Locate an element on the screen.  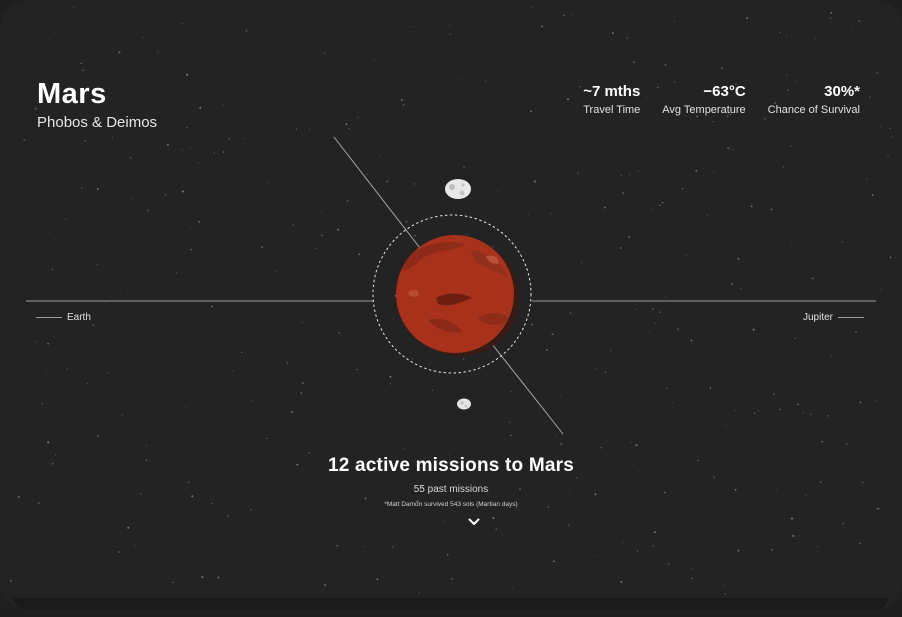
past-missions-count: 55 past missions is located at coordinates (451, 489).